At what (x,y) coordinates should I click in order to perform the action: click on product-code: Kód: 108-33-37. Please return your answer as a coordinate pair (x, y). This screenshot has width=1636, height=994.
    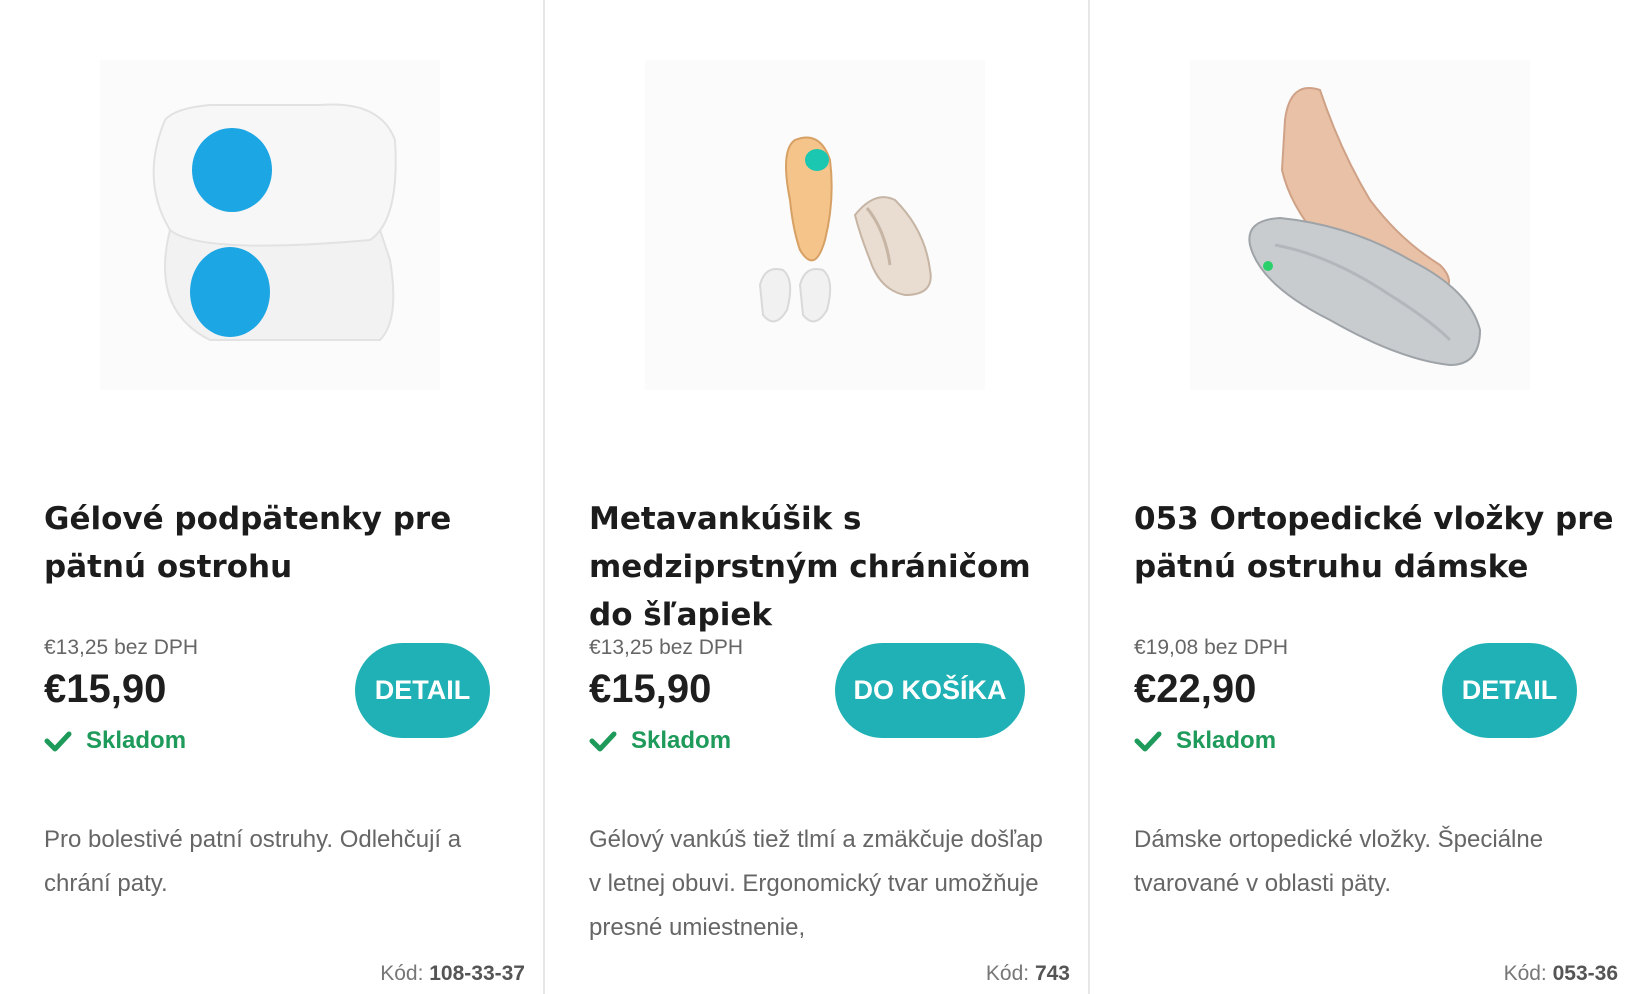
    Looking at the image, I should click on (452, 974).